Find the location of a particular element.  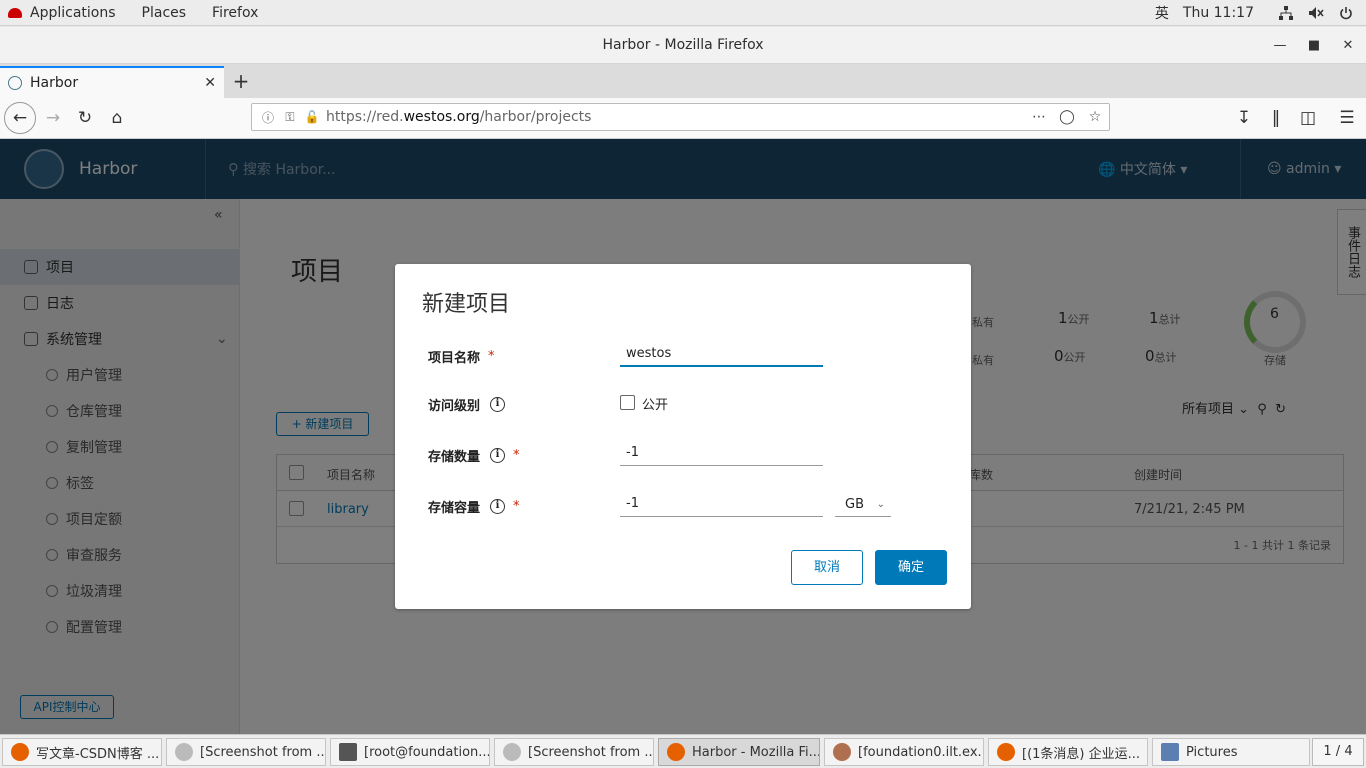

dialog-title: 新建项目 is located at coordinates (466, 304).